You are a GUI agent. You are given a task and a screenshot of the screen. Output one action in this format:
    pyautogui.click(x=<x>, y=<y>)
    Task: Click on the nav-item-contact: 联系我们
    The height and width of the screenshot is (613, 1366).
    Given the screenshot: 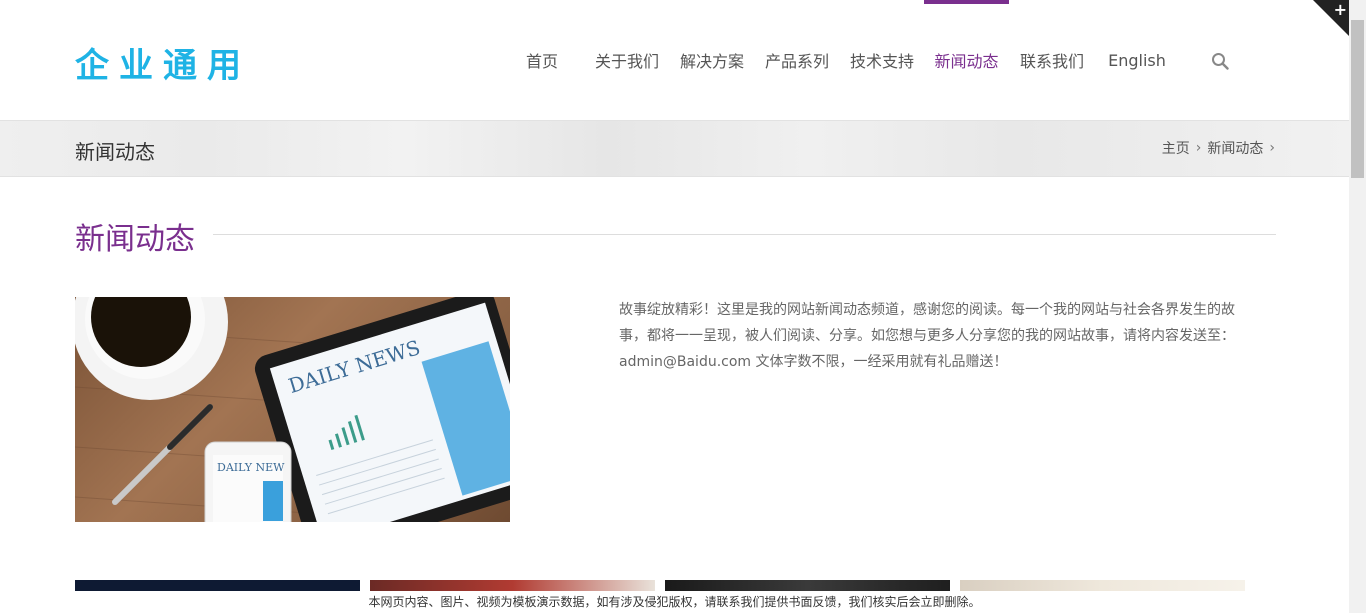 What is the action you would take?
    pyautogui.click(x=1052, y=60)
    